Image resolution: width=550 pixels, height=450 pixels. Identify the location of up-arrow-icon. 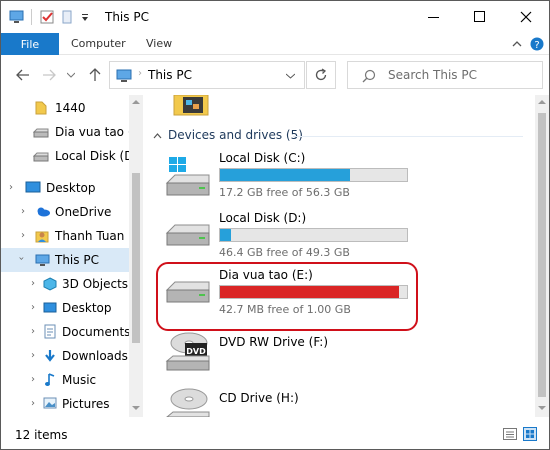
(95, 74).